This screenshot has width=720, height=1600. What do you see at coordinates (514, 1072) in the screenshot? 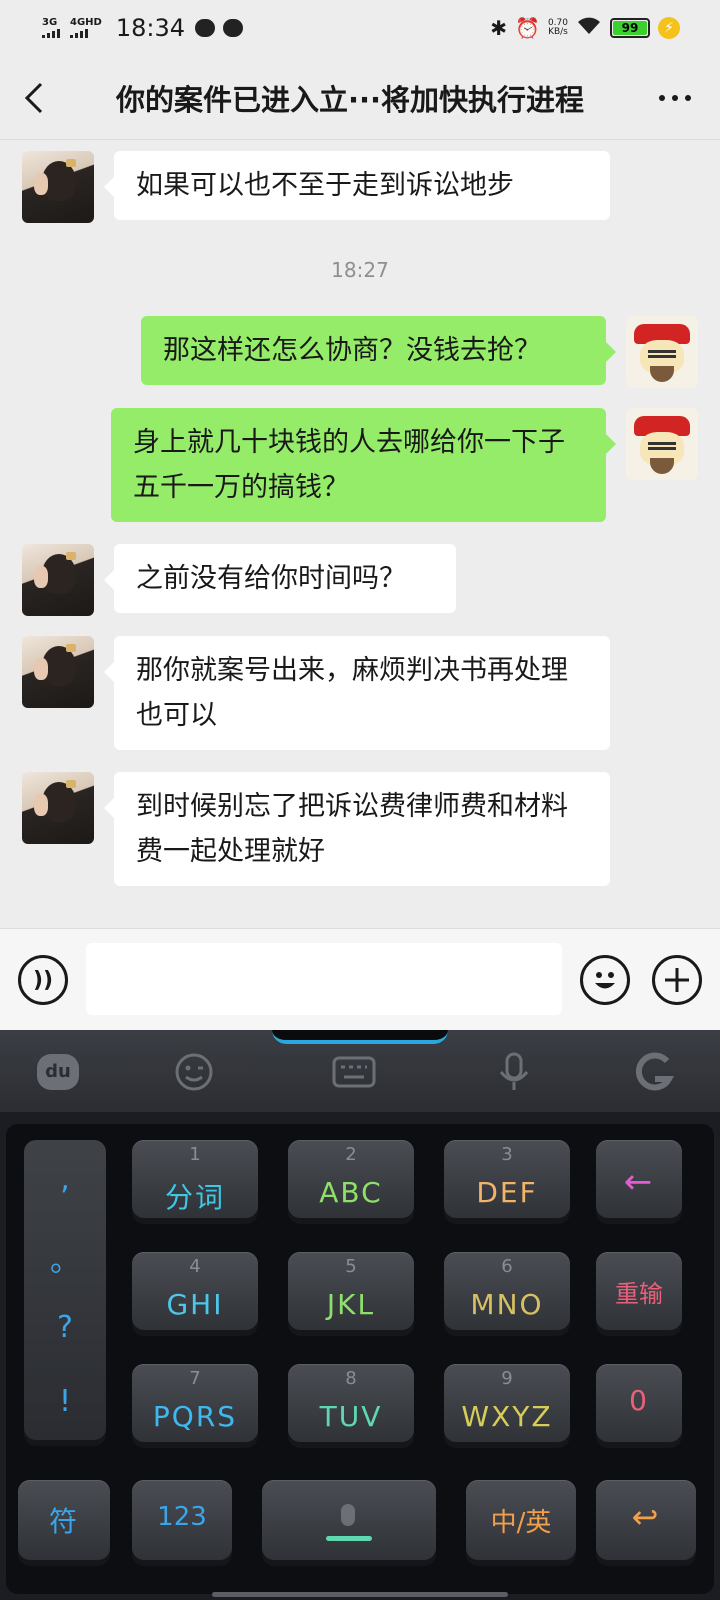
I see `microphone-icon` at bounding box center [514, 1072].